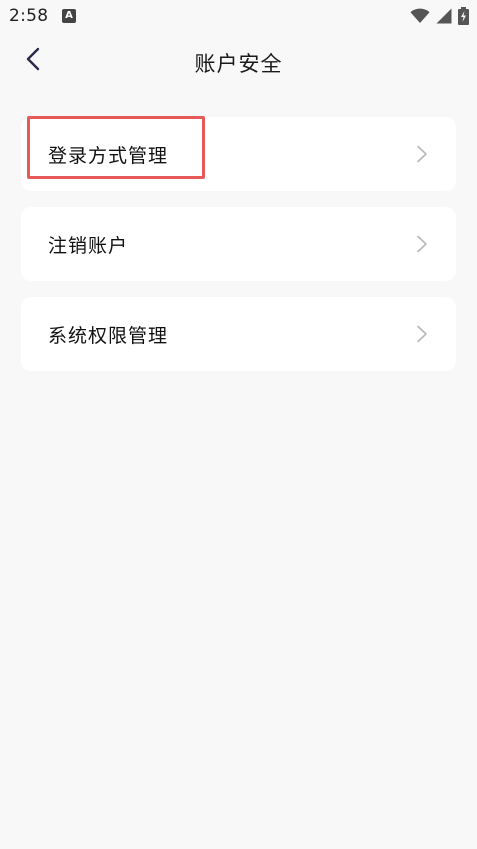 The height and width of the screenshot is (849, 477). What do you see at coordinates (463, 16) in the screenshot?
I see `battery-charging-icon` at bounding box center [463, 16].